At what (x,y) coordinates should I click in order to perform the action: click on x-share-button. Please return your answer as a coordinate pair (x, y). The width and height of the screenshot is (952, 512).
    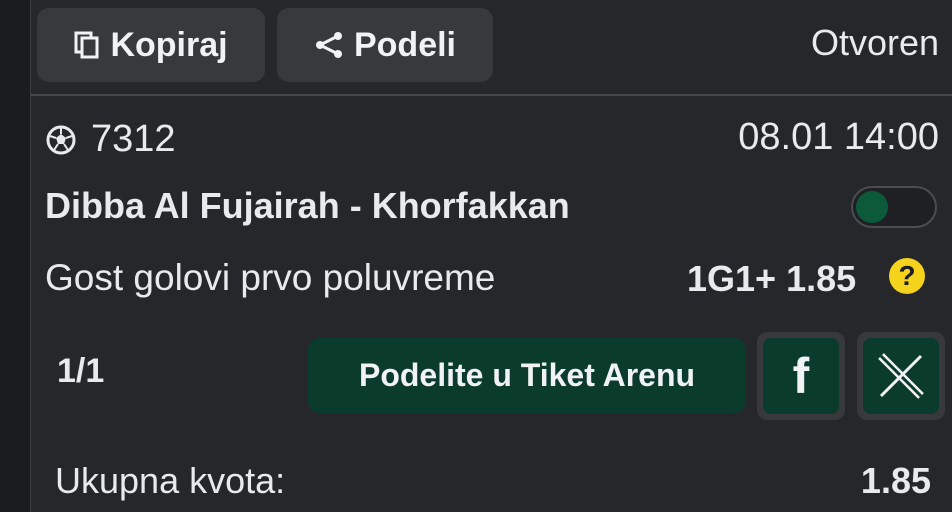
    Looking at the image, I should click on (901, 376).